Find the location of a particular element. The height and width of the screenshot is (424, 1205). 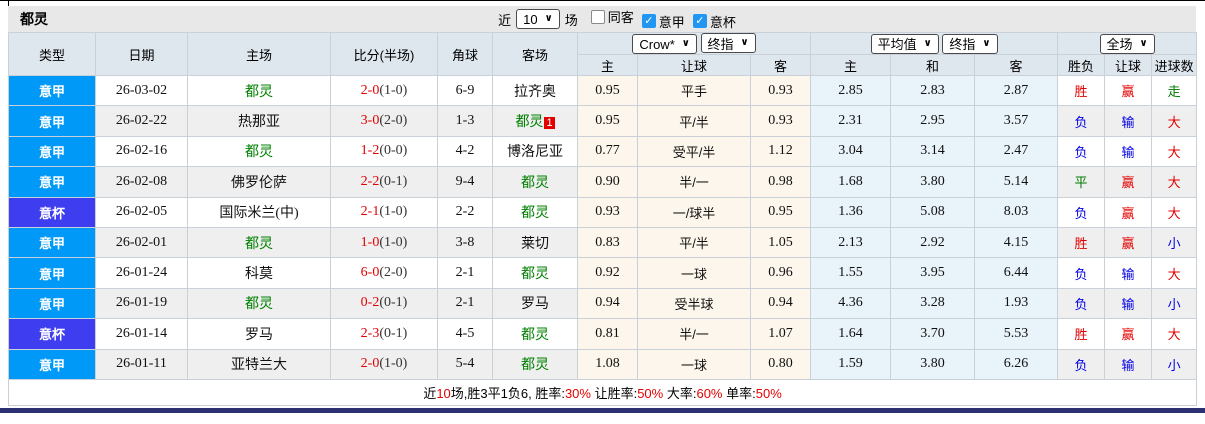

average-select: 平均值 ∨ is located at coordinates (904, 43).